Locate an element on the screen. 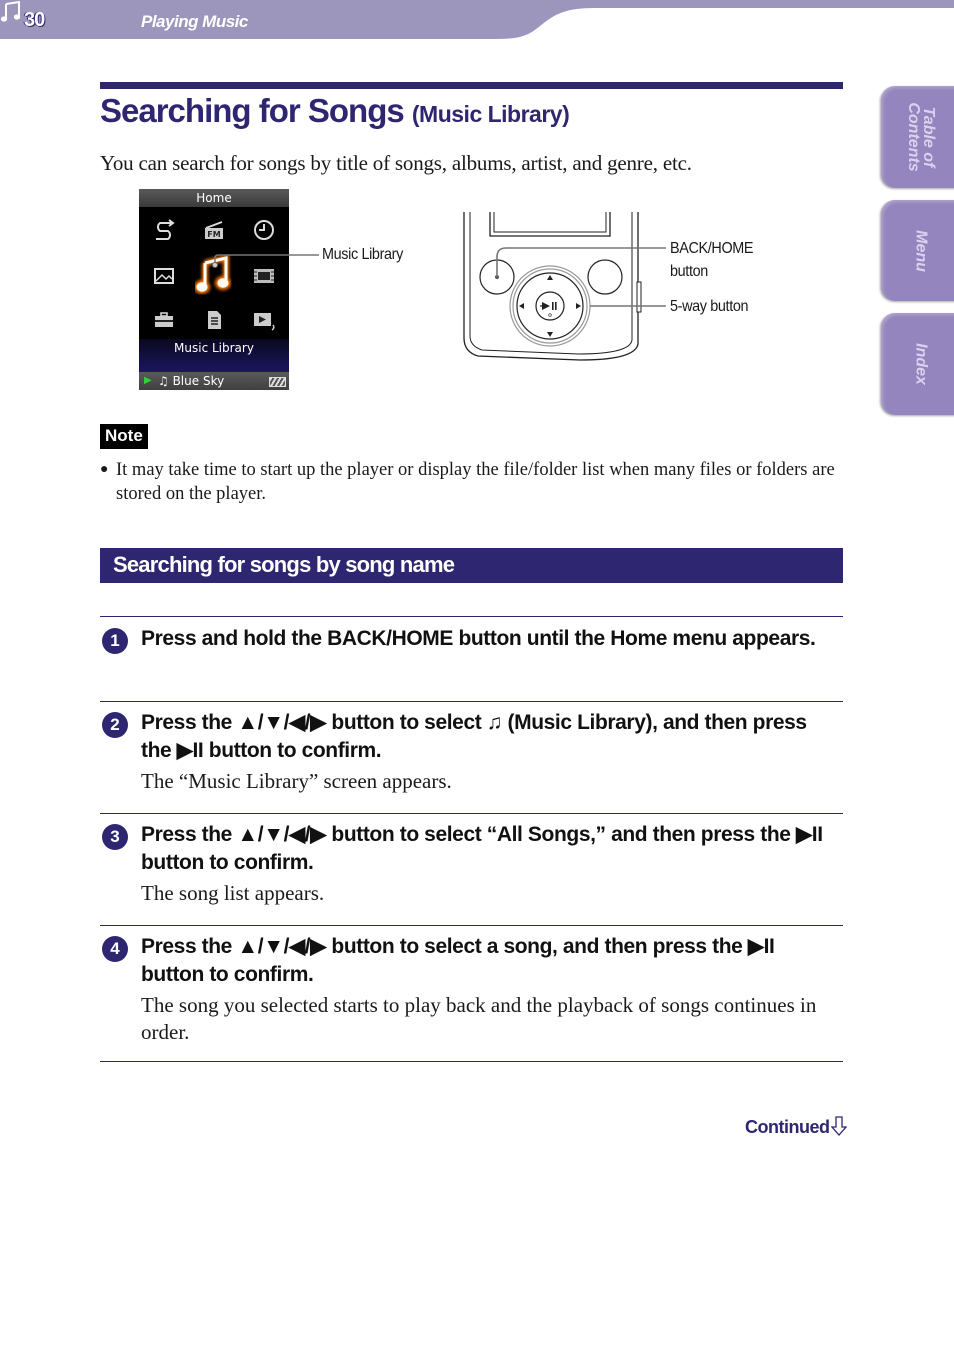 This screenshot has height=1370, width=954. page-title-main: Searching for Songs is located at coordinates (252, 110).